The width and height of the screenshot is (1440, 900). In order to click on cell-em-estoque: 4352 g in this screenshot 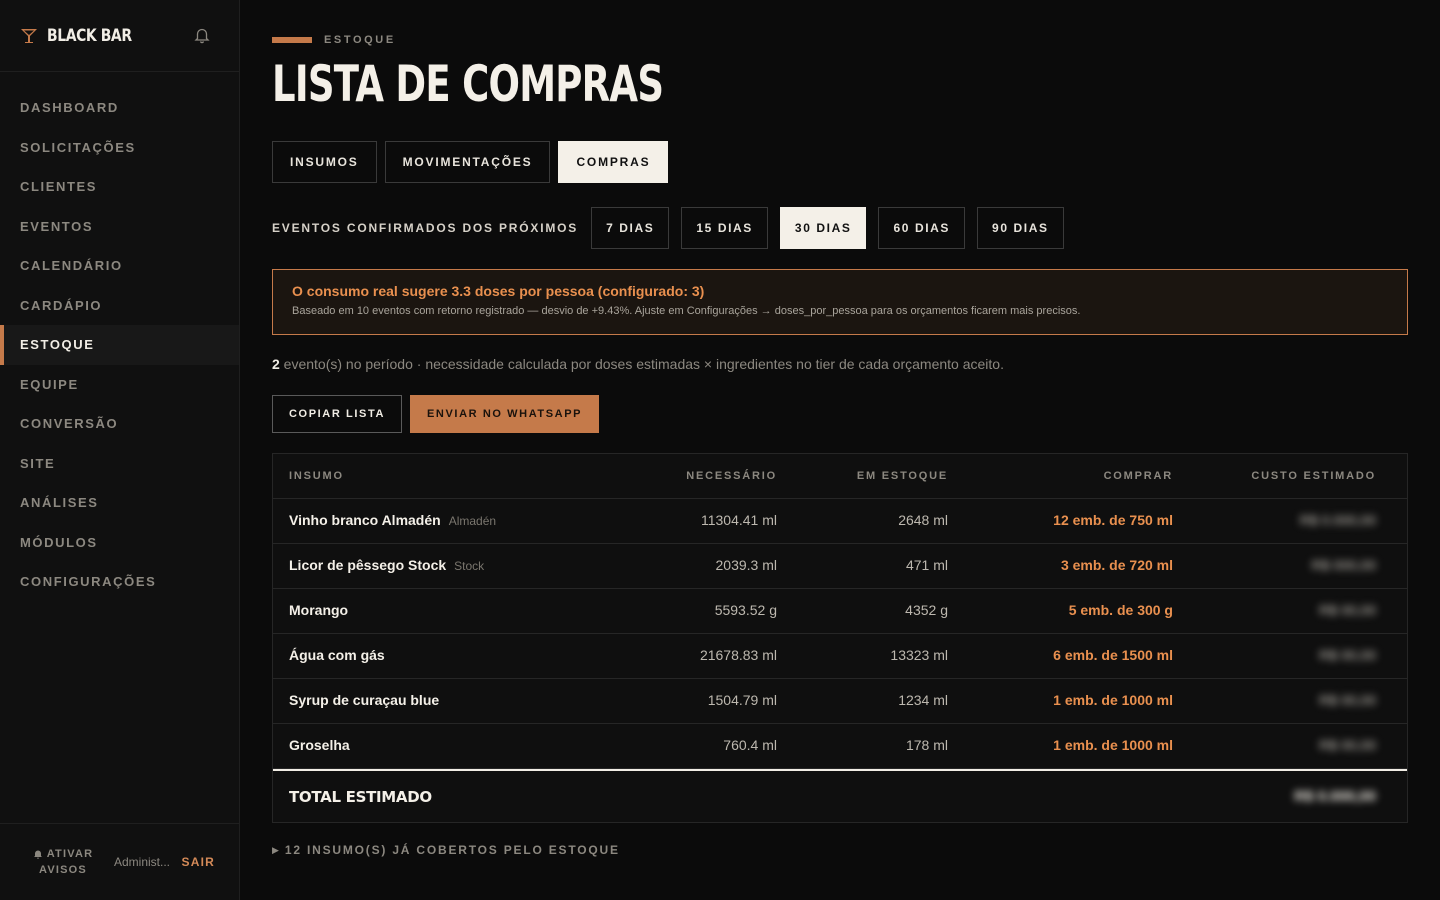, I will do `click(862, 611)`.